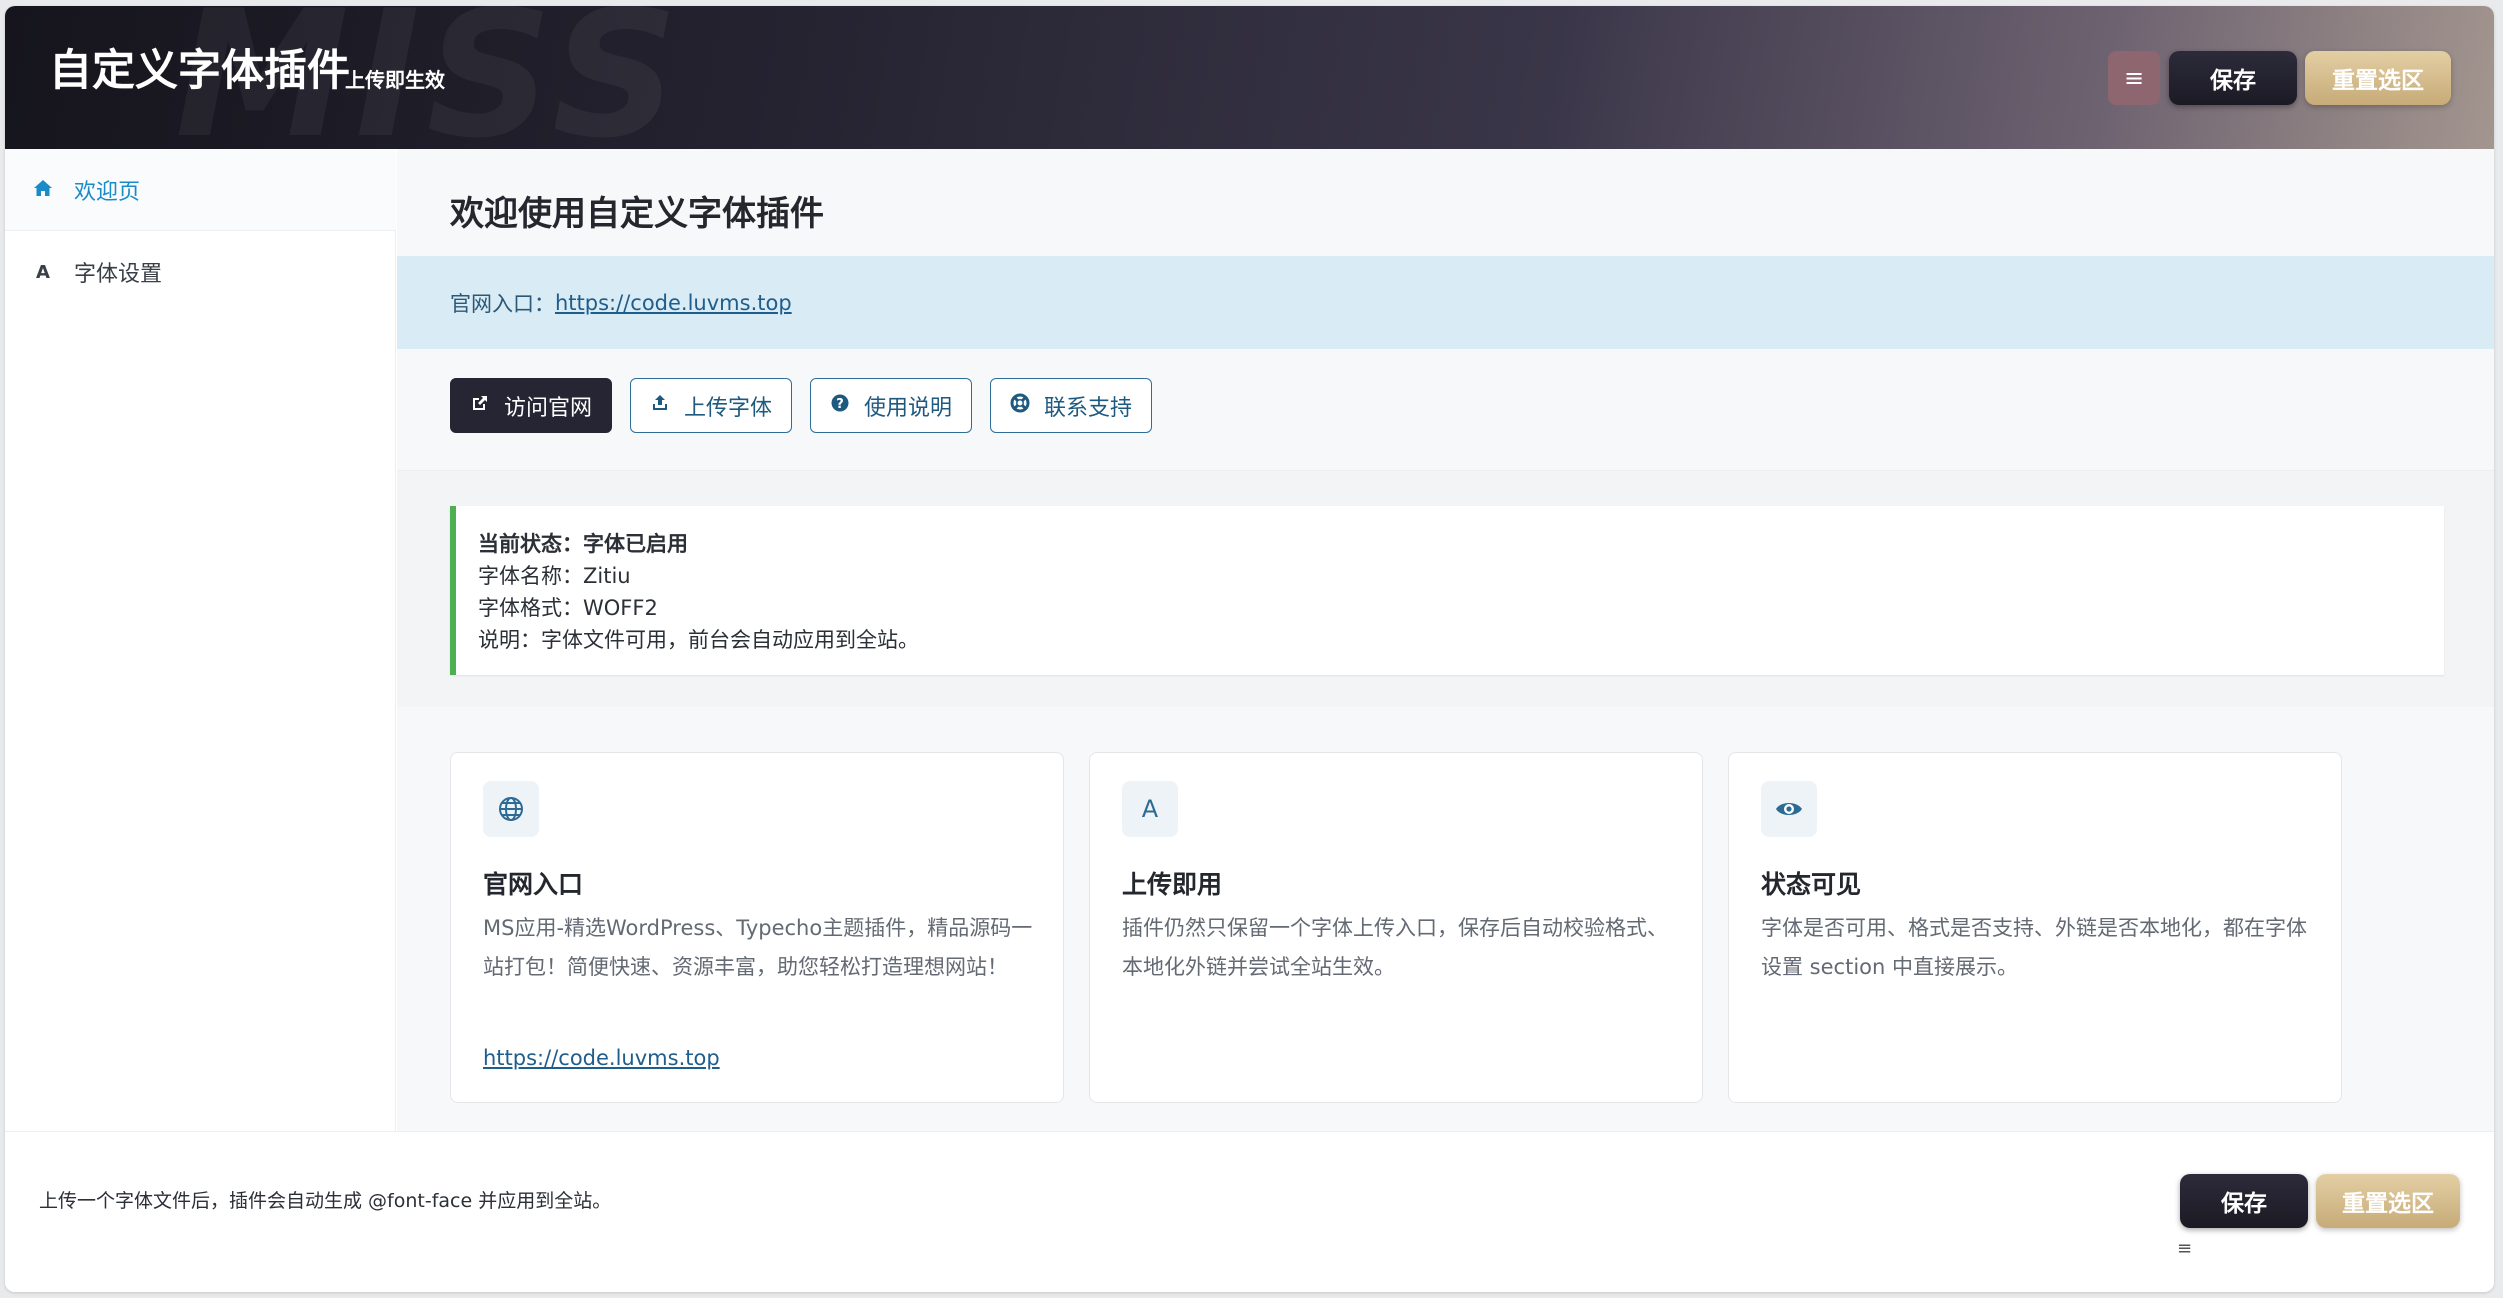 The image size is (2503, 1298). What do you see at coordinates (908, 408) in the screenshot?
I see `button-label: 使用说明` at bounding box center [908, 408].